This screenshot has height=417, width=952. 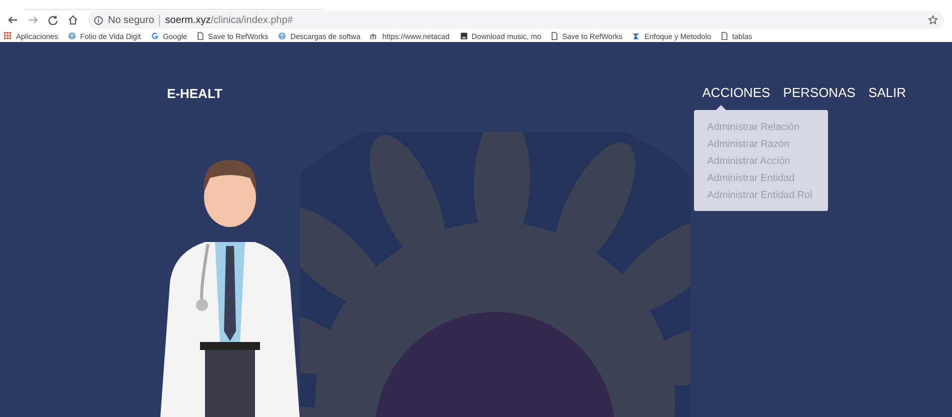 I want to click on address-bar: No seguro soerm.xyz/clinica/index.php#, so click(x=516, y=20).